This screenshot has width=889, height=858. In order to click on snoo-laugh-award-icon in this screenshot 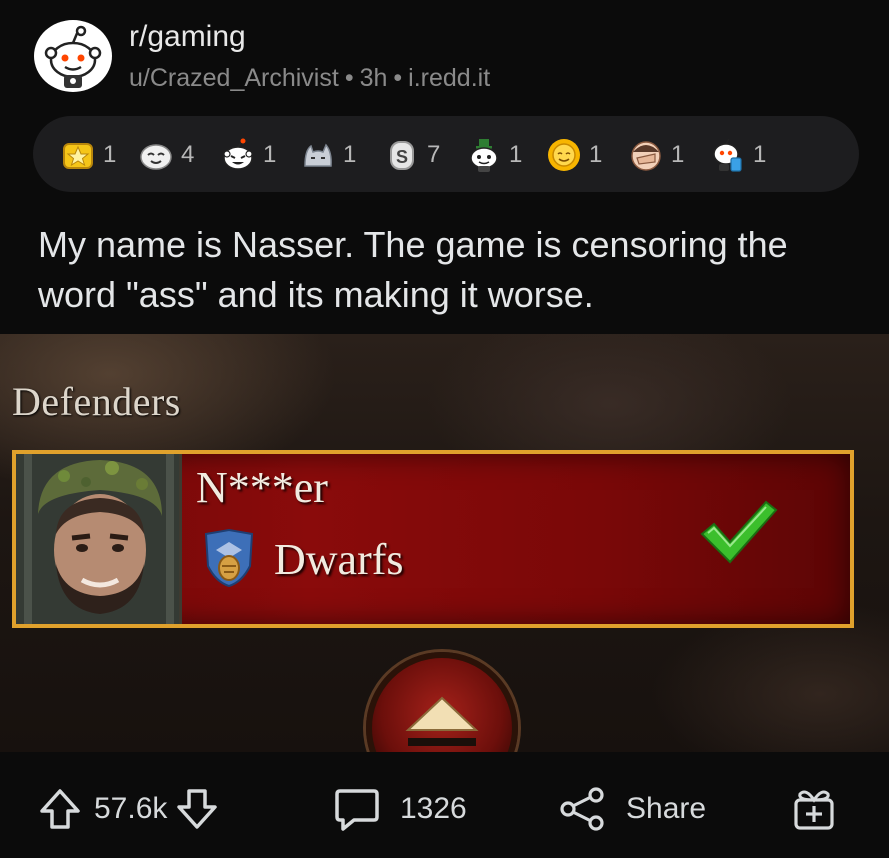, I will do `click(238, 154)`.